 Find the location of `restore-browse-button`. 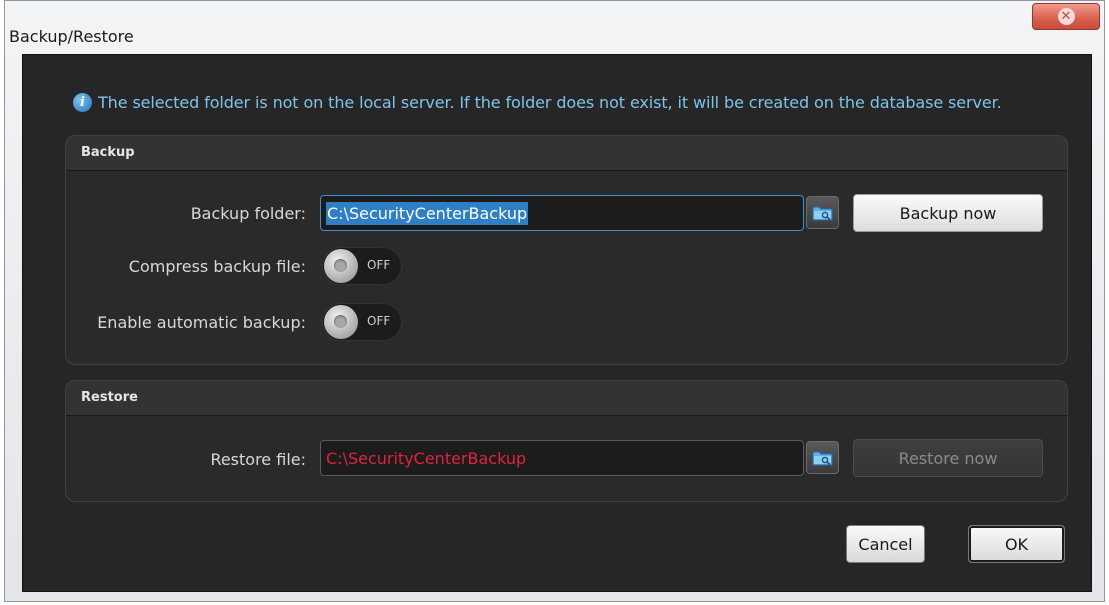

restore-browse-button is located at coordinates (822, 457).